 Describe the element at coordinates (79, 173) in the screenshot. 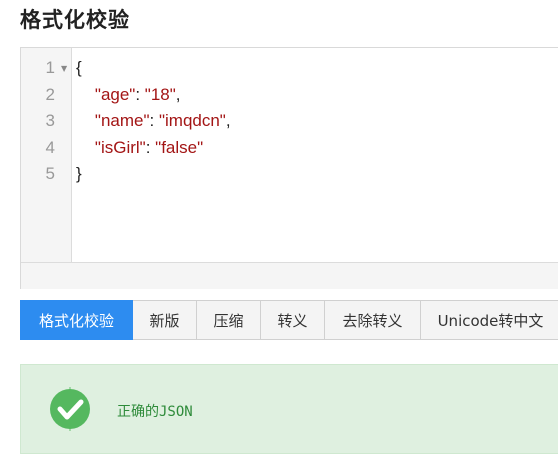

I see `code-line: }` at that location.